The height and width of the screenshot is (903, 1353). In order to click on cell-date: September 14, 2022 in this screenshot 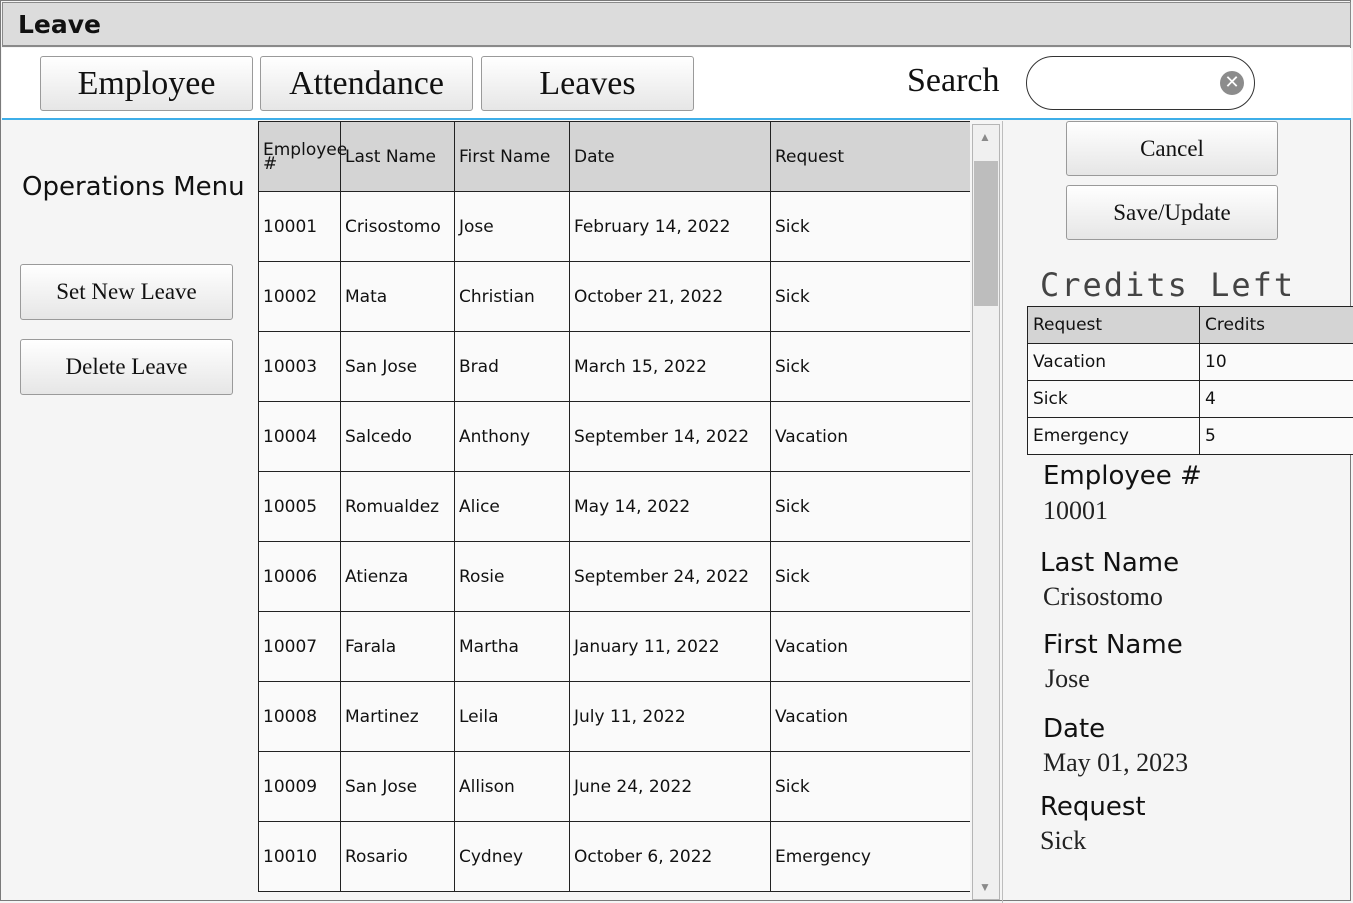, I will do `click(670, 436)`.